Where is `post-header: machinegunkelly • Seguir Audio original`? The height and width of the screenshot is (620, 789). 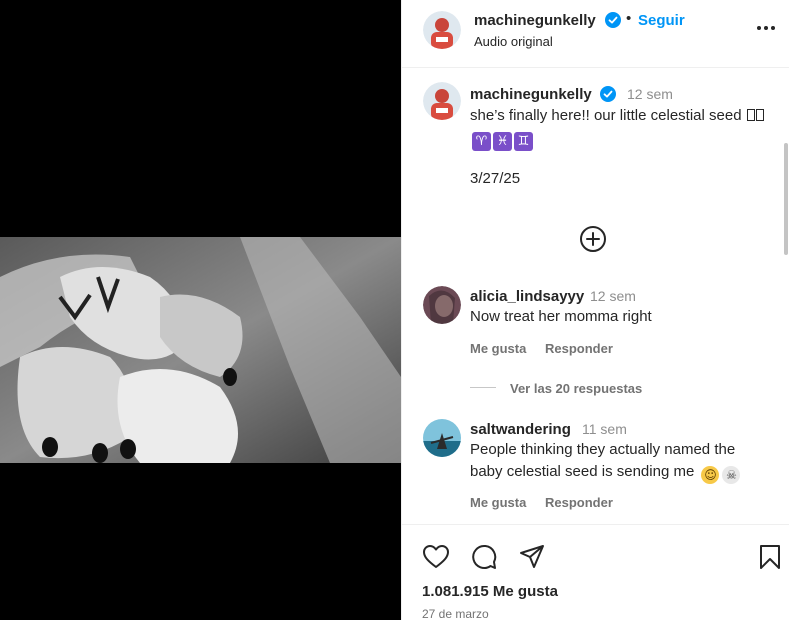 post-header: machinegunkelly • Seguir Audio original is located at coordinates (595, 34).